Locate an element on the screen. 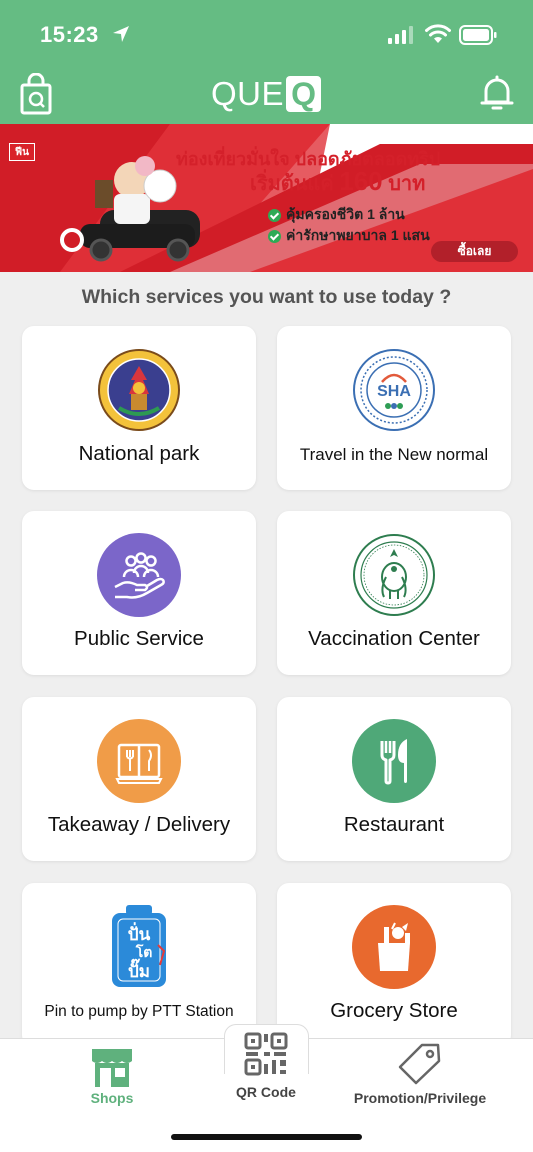  service-card-takeaway-delivery: Takeaway / Delivery is located at coordinates (139, 779).